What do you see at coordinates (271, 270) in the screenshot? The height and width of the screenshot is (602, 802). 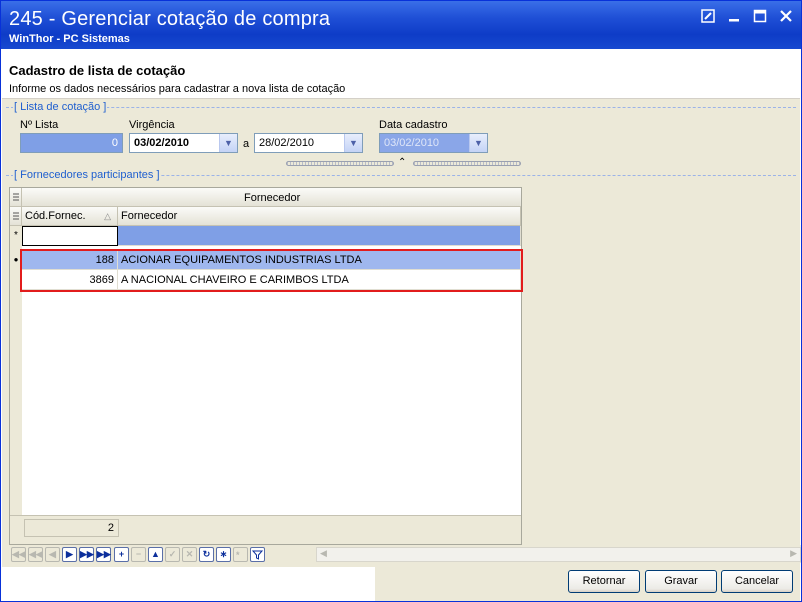 I see `selection-highlight` at bounding box center [271, 270].